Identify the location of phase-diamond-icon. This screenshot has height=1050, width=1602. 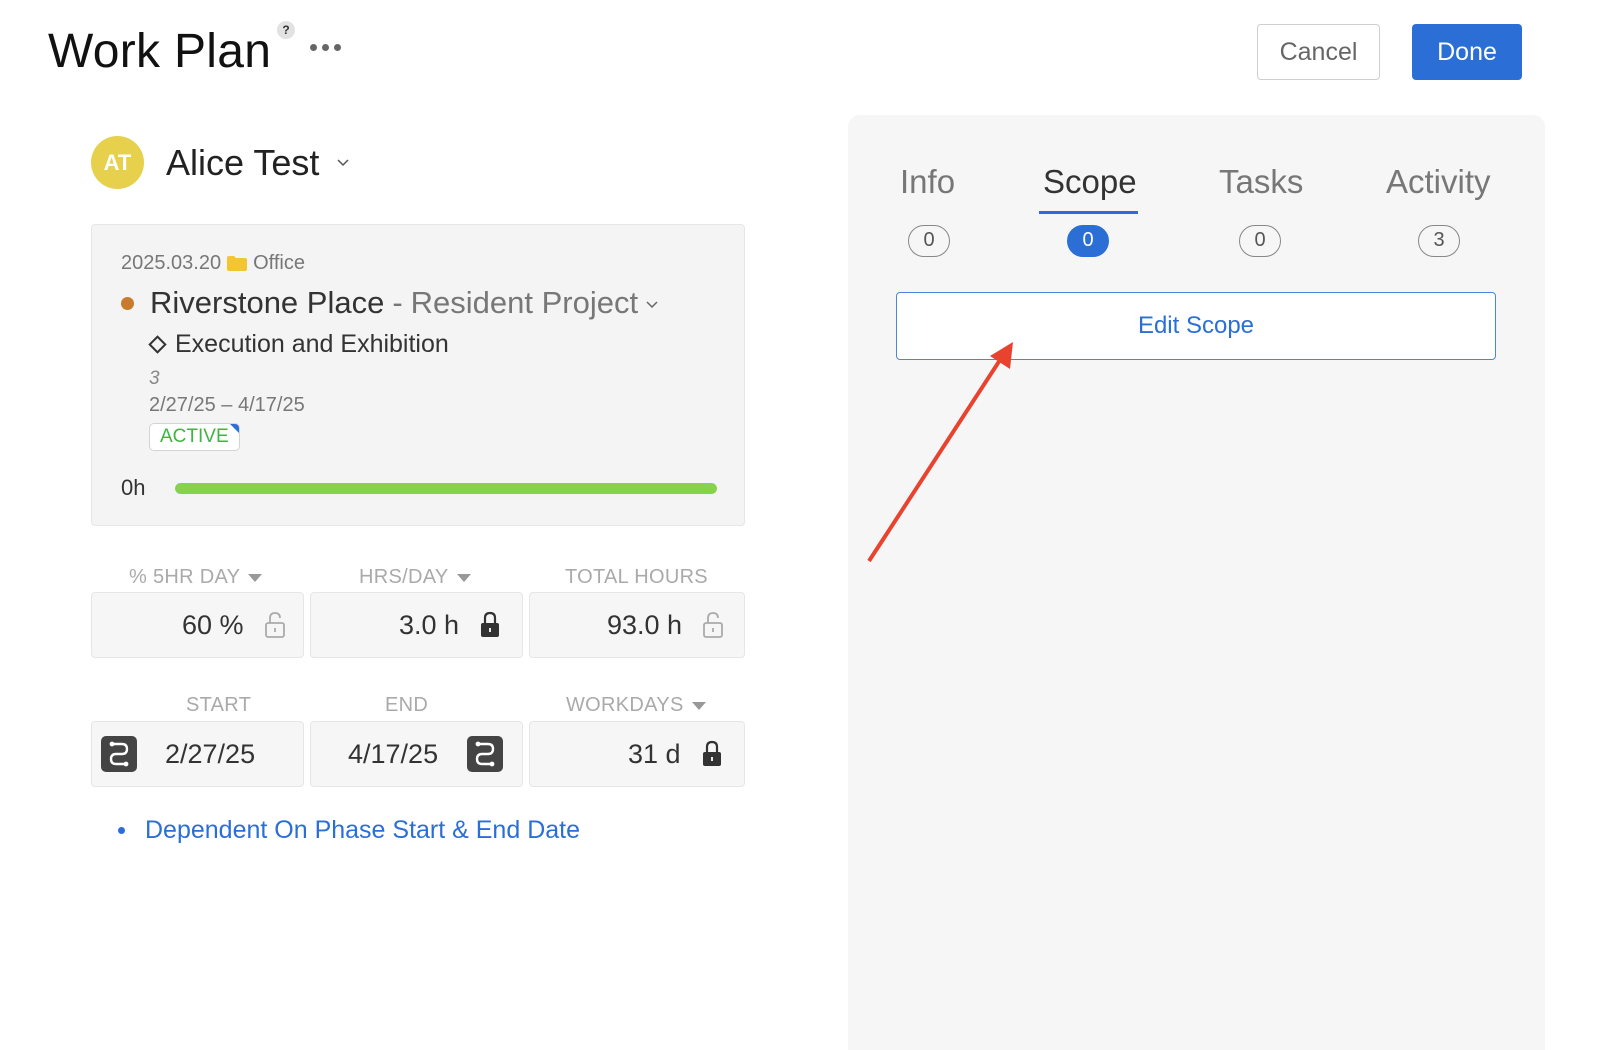
(157, 344).